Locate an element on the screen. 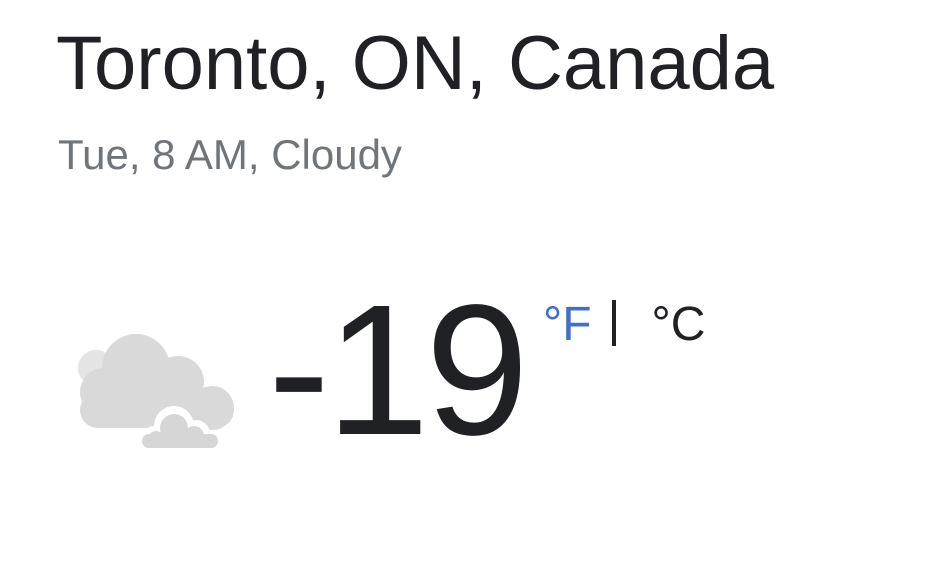 The height and width of the screenshot is (580, 935). weather-subtitle: Tue, 8 AM, Cloudy is located at coordinates (230, 154).